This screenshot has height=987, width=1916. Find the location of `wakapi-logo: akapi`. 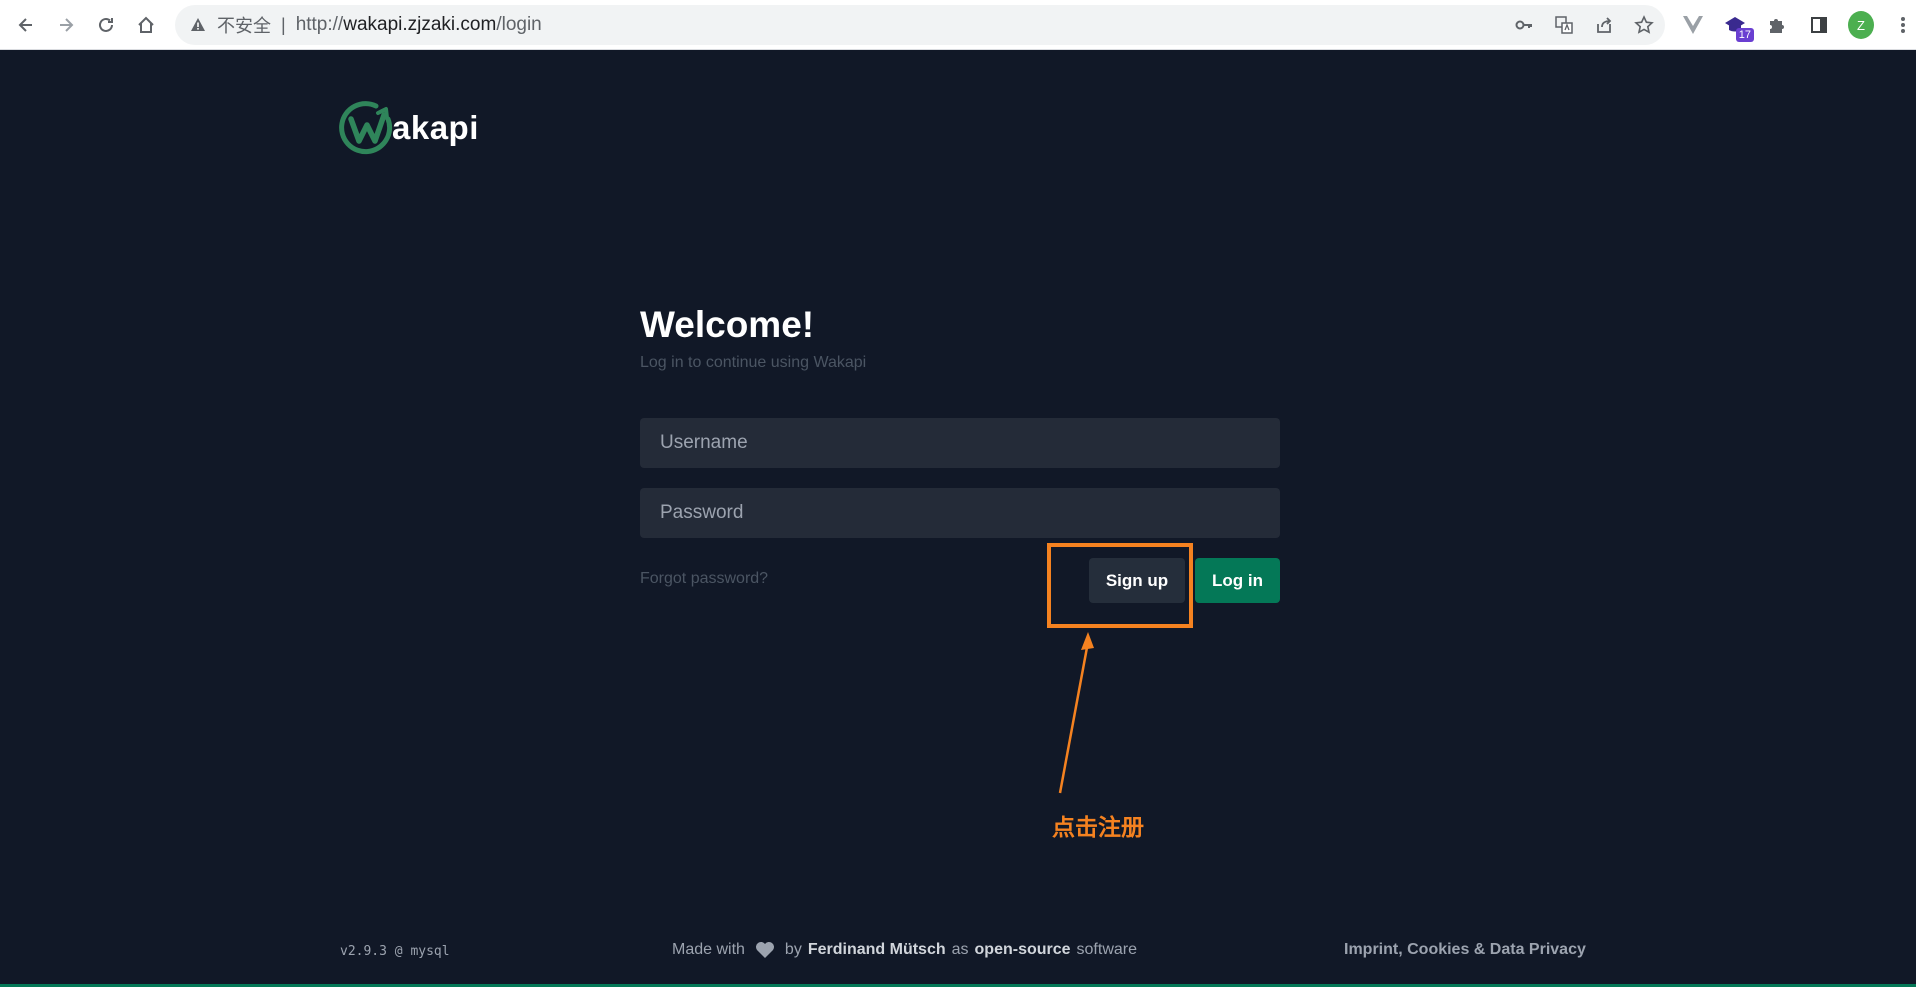

wakapi-logo: akapi is located at coordinates (408, 128).